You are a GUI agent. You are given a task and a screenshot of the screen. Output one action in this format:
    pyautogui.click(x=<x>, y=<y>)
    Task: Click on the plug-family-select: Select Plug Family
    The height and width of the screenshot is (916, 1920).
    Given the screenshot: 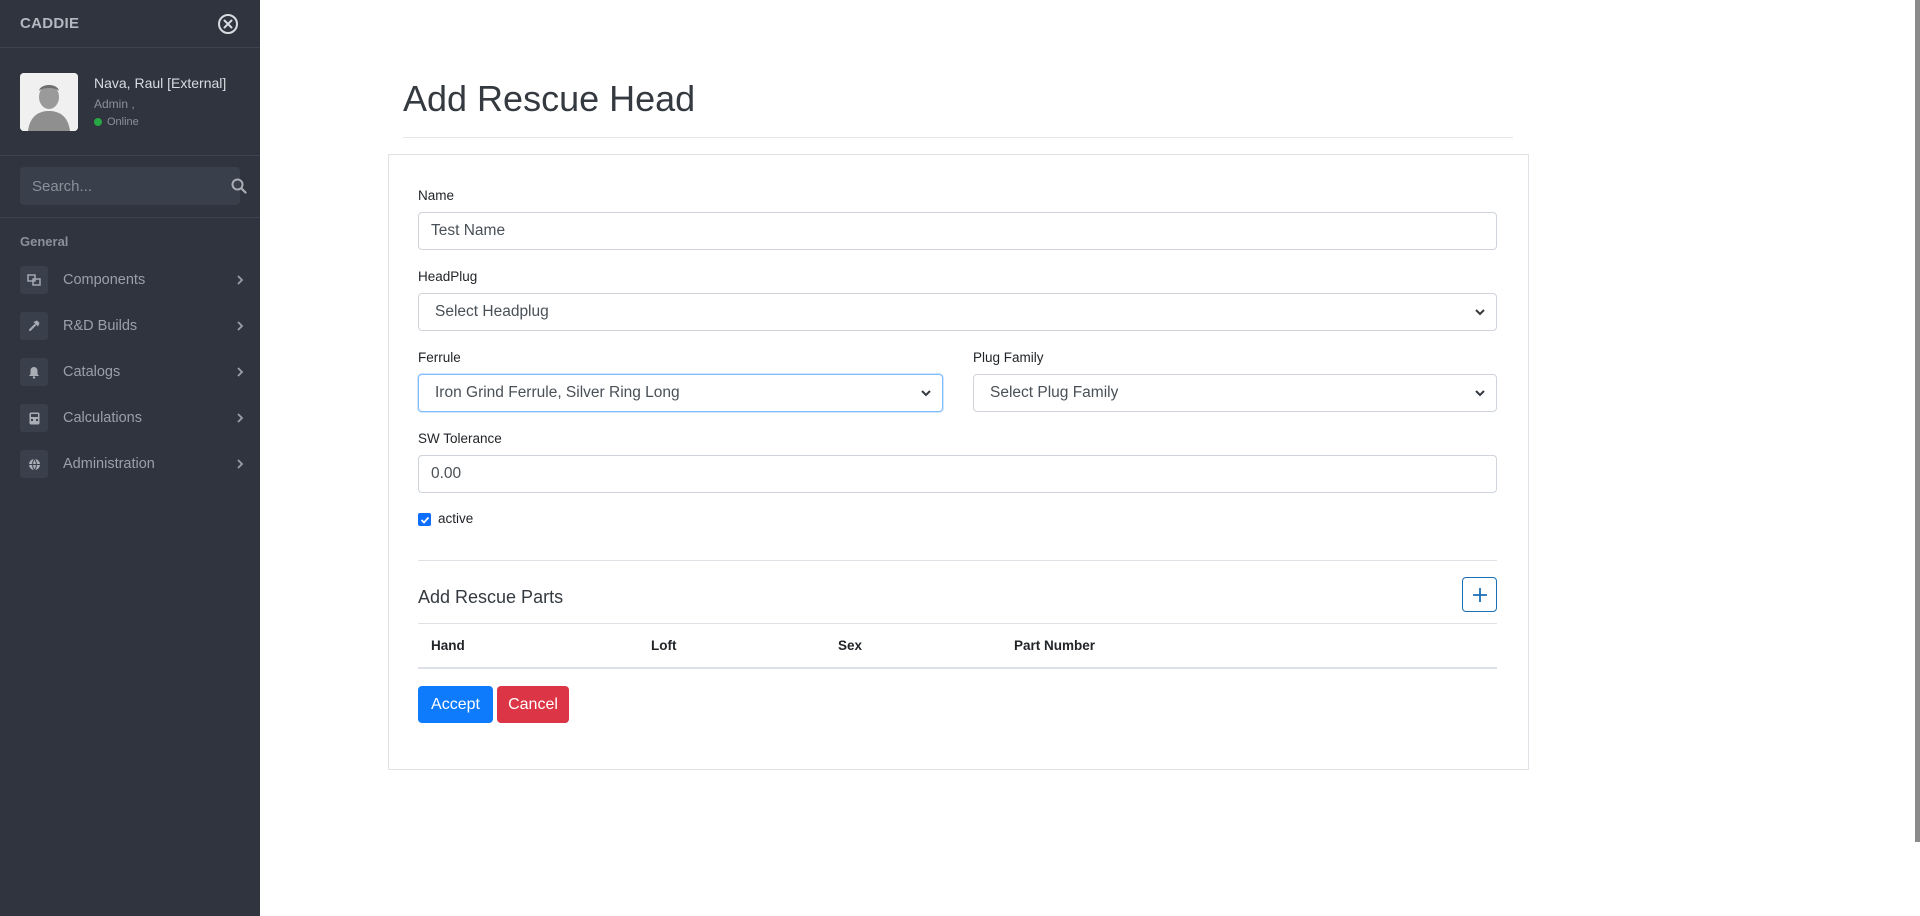 What is the action you would take?
    pyautogui.click(x=1235, y=393)
    